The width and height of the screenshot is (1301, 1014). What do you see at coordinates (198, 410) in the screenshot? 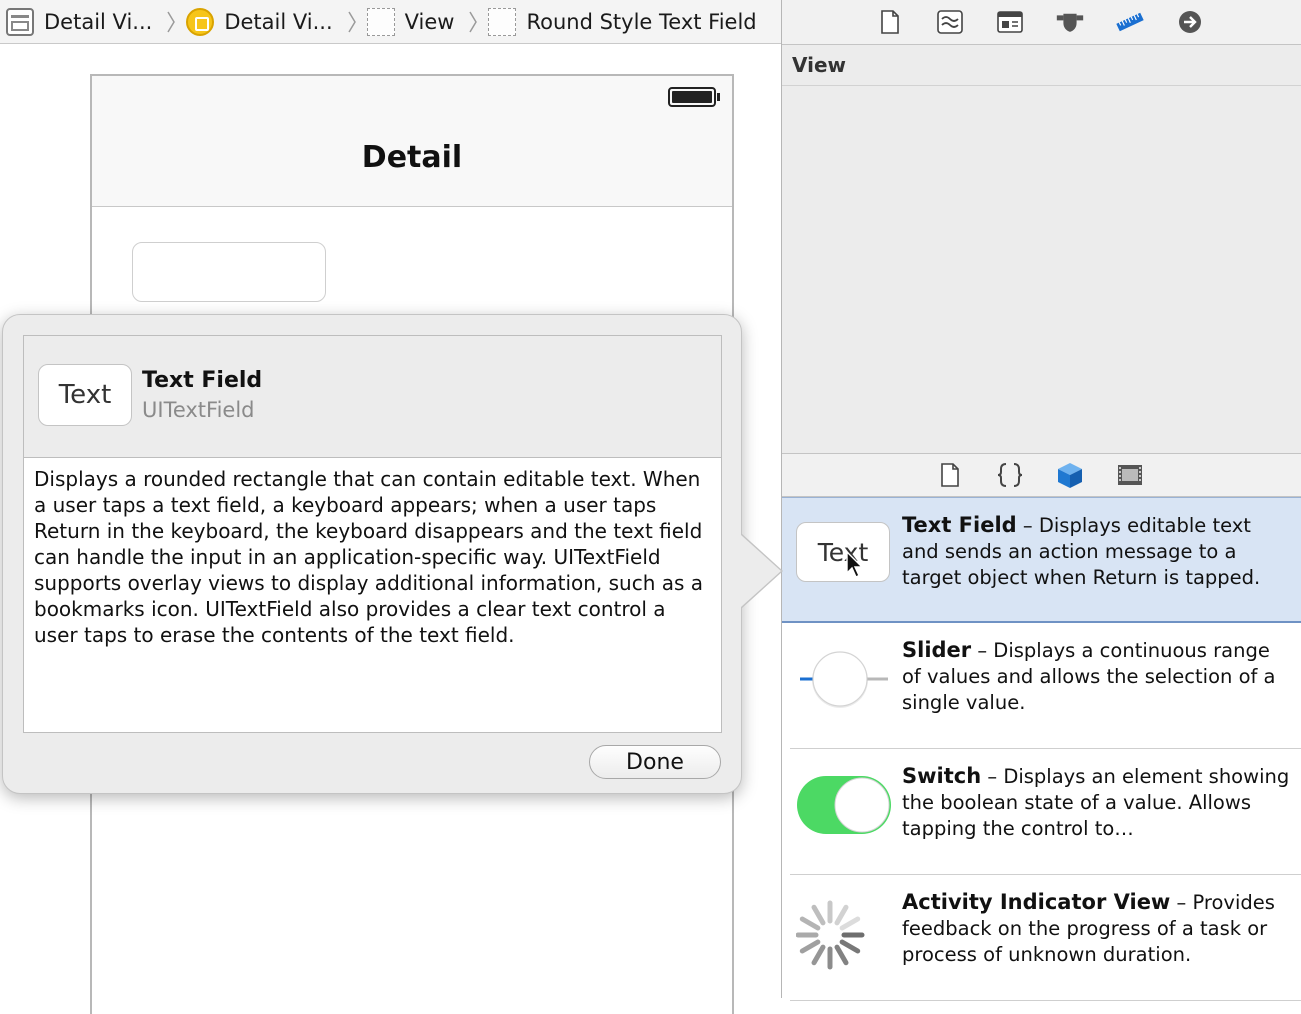
I see `popover-class-name: UITextField` at bounding box center [198, 410].